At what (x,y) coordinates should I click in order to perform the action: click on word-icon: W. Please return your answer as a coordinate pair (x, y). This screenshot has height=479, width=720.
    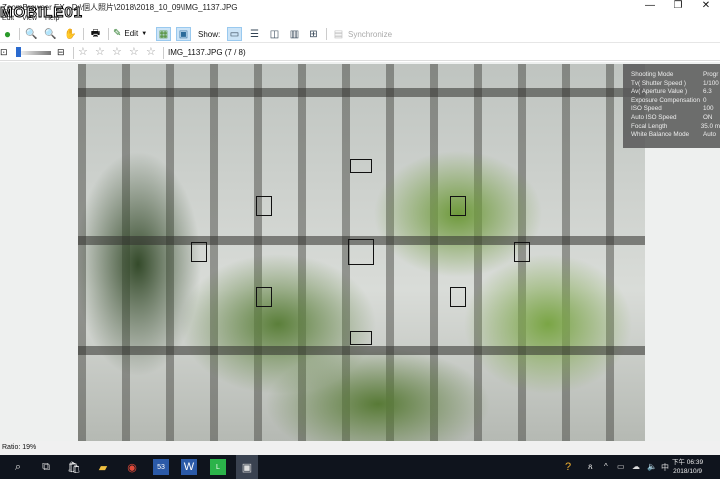
    Looking at the image, I should click on (189, 467).